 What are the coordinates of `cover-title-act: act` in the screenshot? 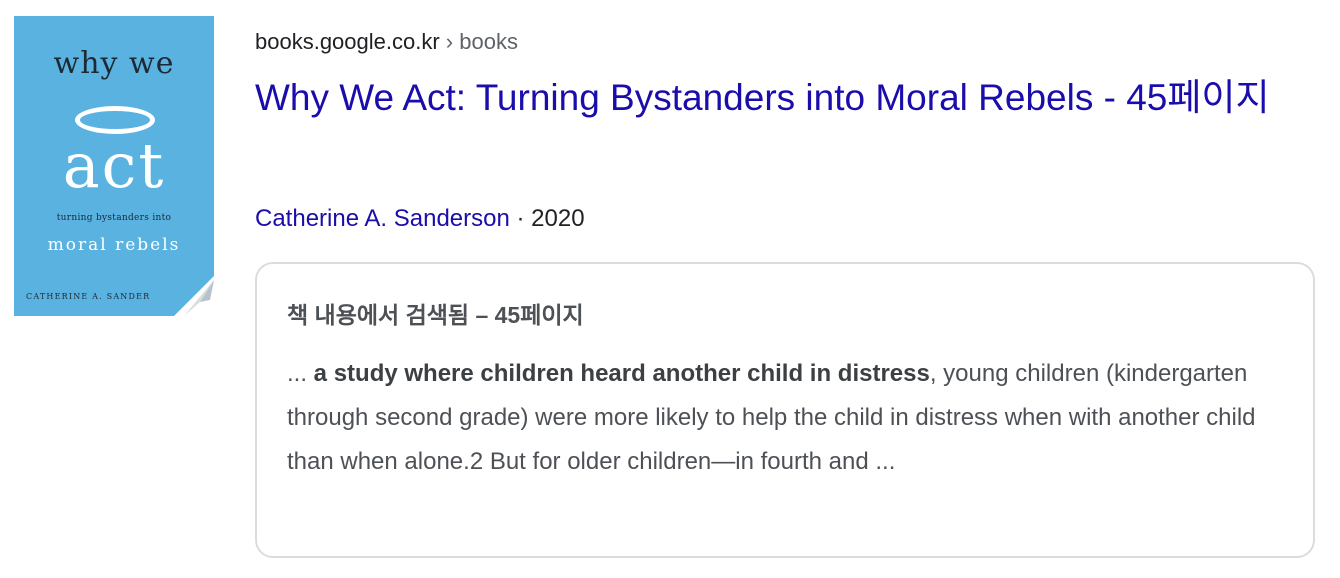 It's located at (114, 165).